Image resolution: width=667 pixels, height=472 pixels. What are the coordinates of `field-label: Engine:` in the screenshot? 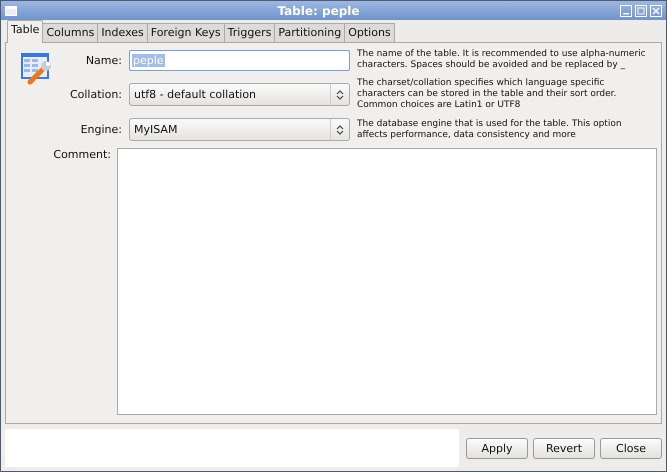 It's located at (101, 129).